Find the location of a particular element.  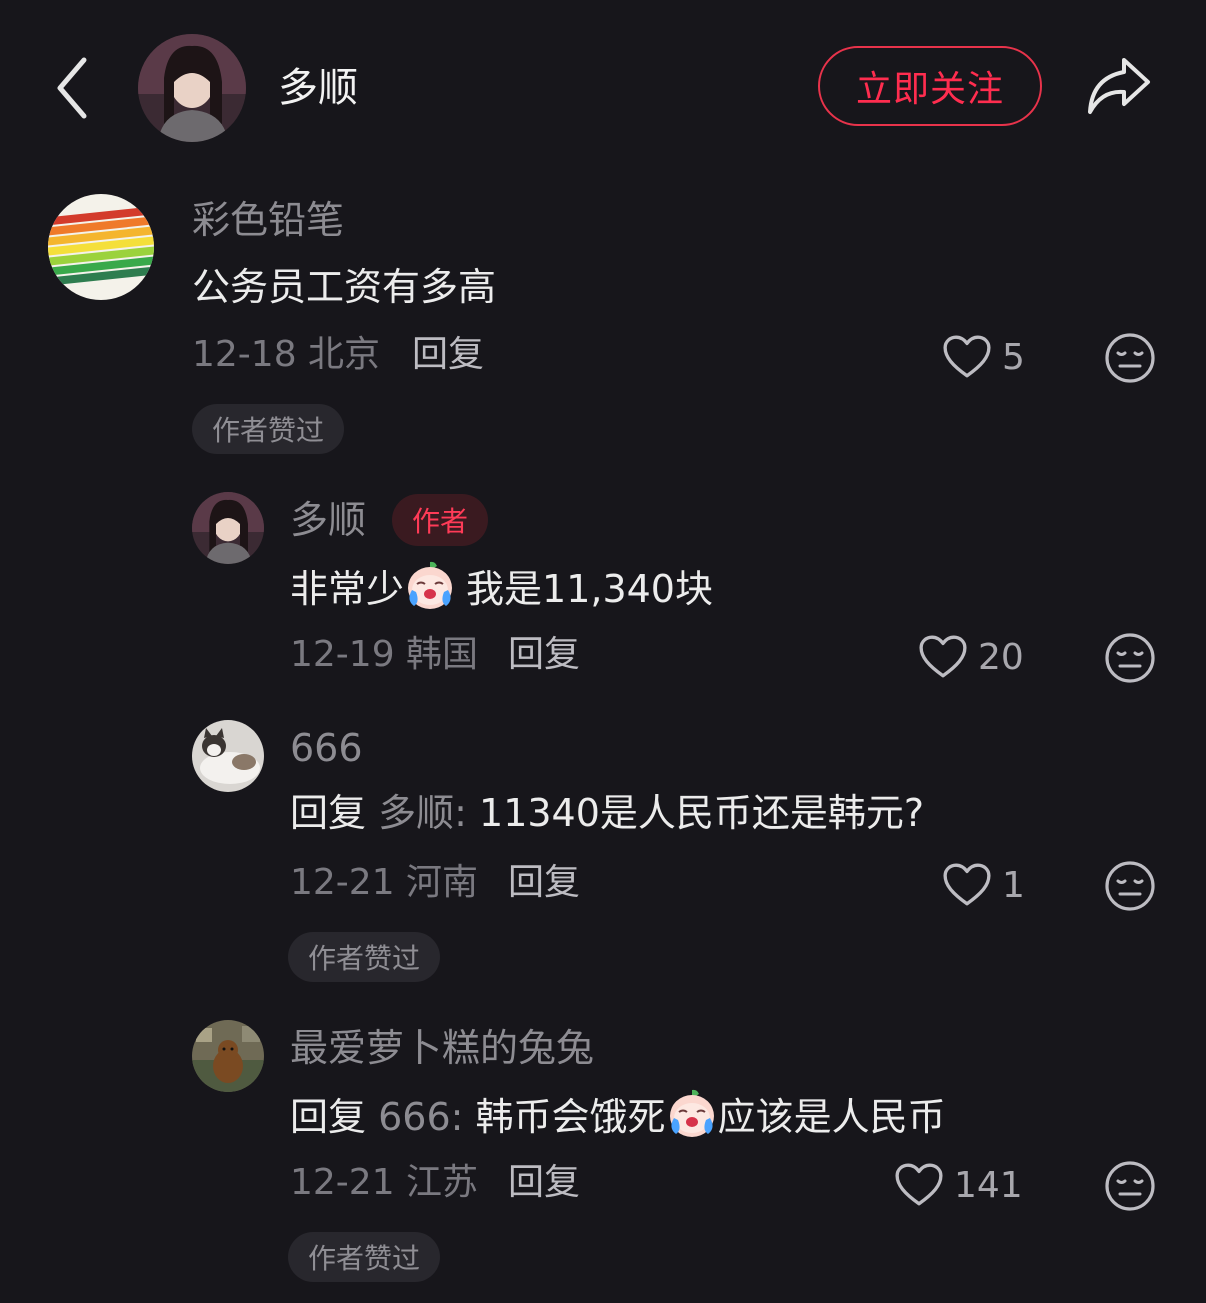

commenter-name: 最爱萝卜糕的兔兔 is located at coordinates (442, 1048).